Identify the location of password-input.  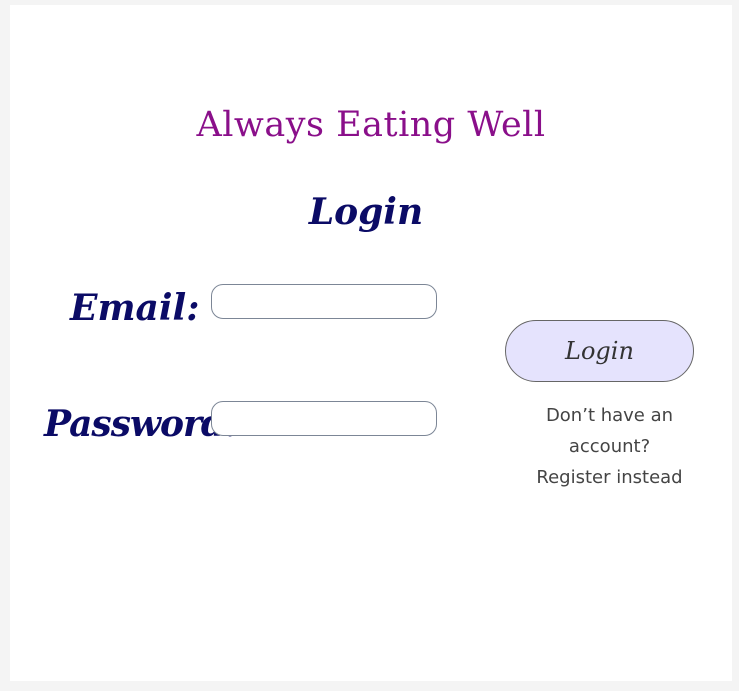
(324, 418).